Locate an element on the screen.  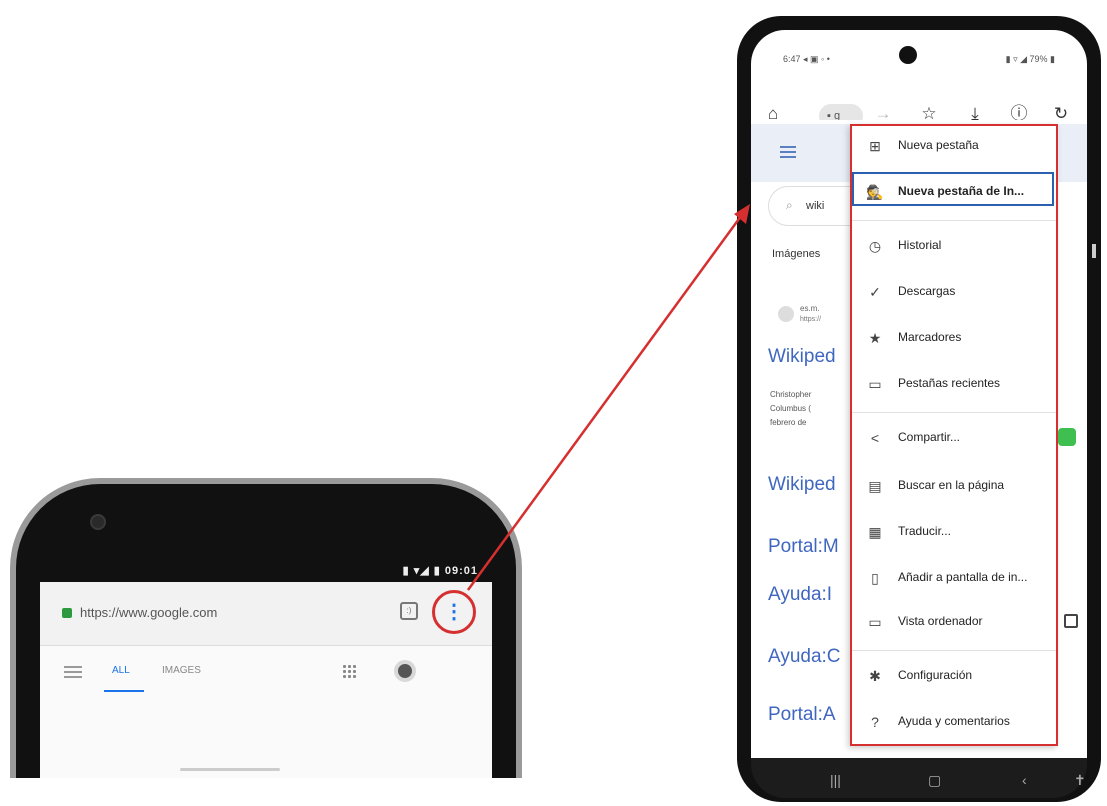
highlight-circle is located at coordinates (454, 612).